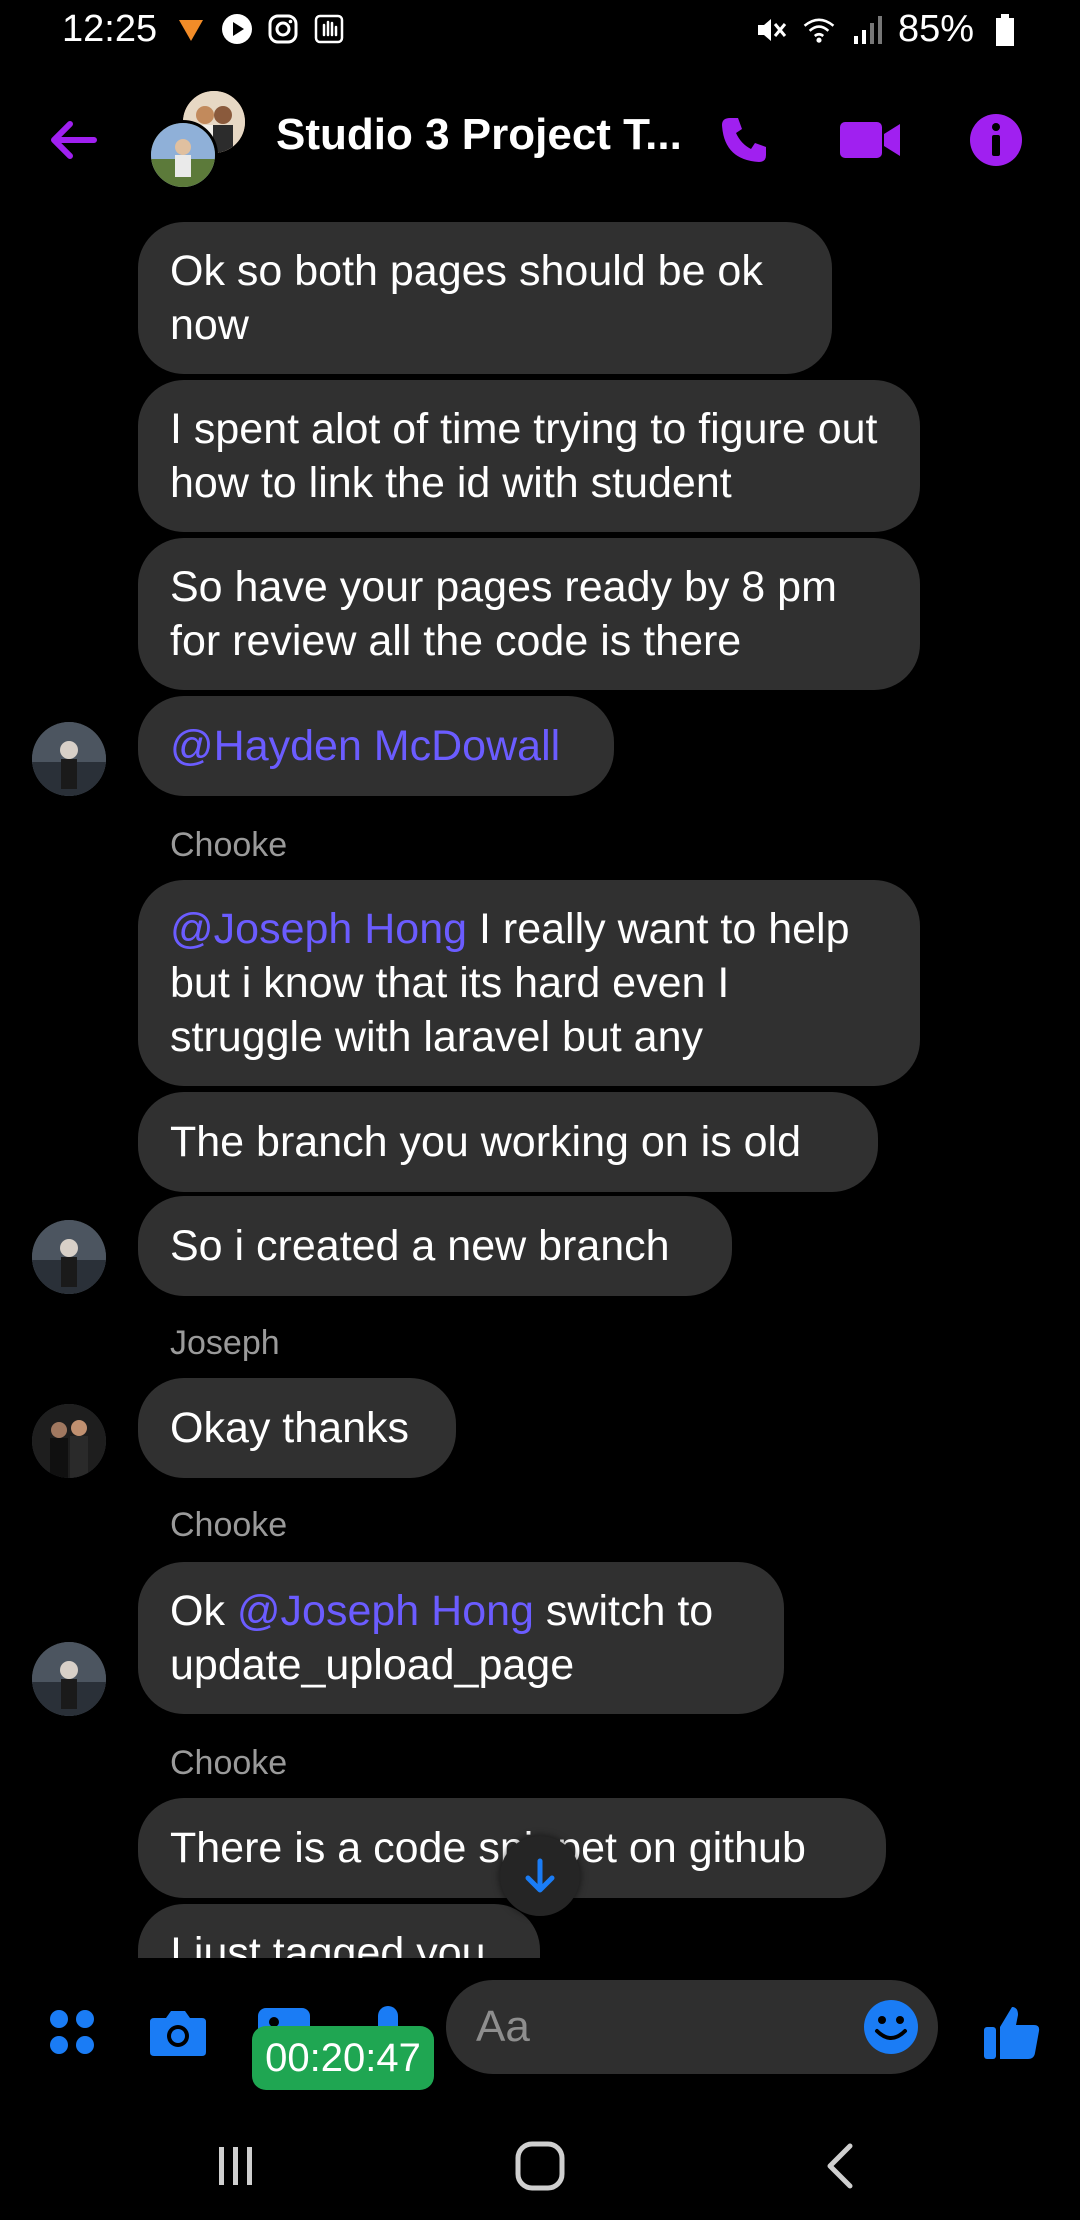  I want to click on battery-percent: 85%, so click(935, 29).